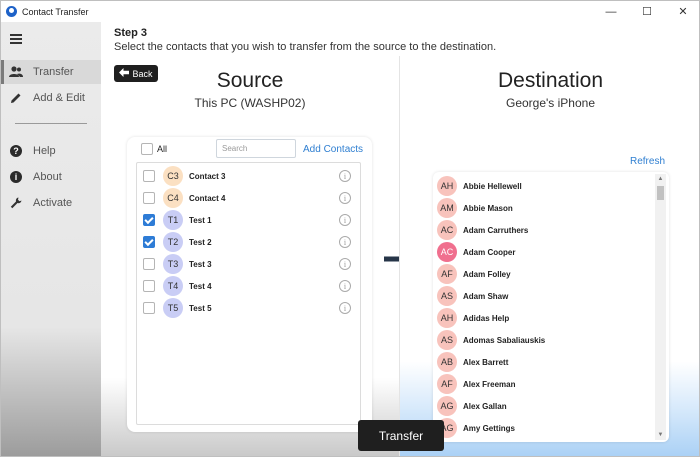 Image resolution: width=700 pixels, height=457 pixels. Describe the element at coordinates (546, 362) in the screenshot. I see `list-item: AB Alex Barrett` at that location.